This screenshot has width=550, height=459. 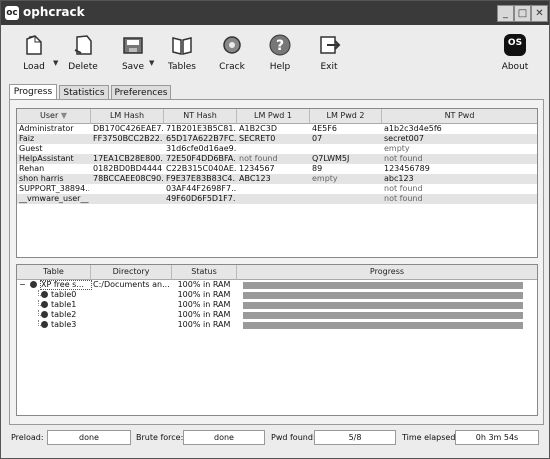 I want to click on tables-icon, so click(x=182, y=46).